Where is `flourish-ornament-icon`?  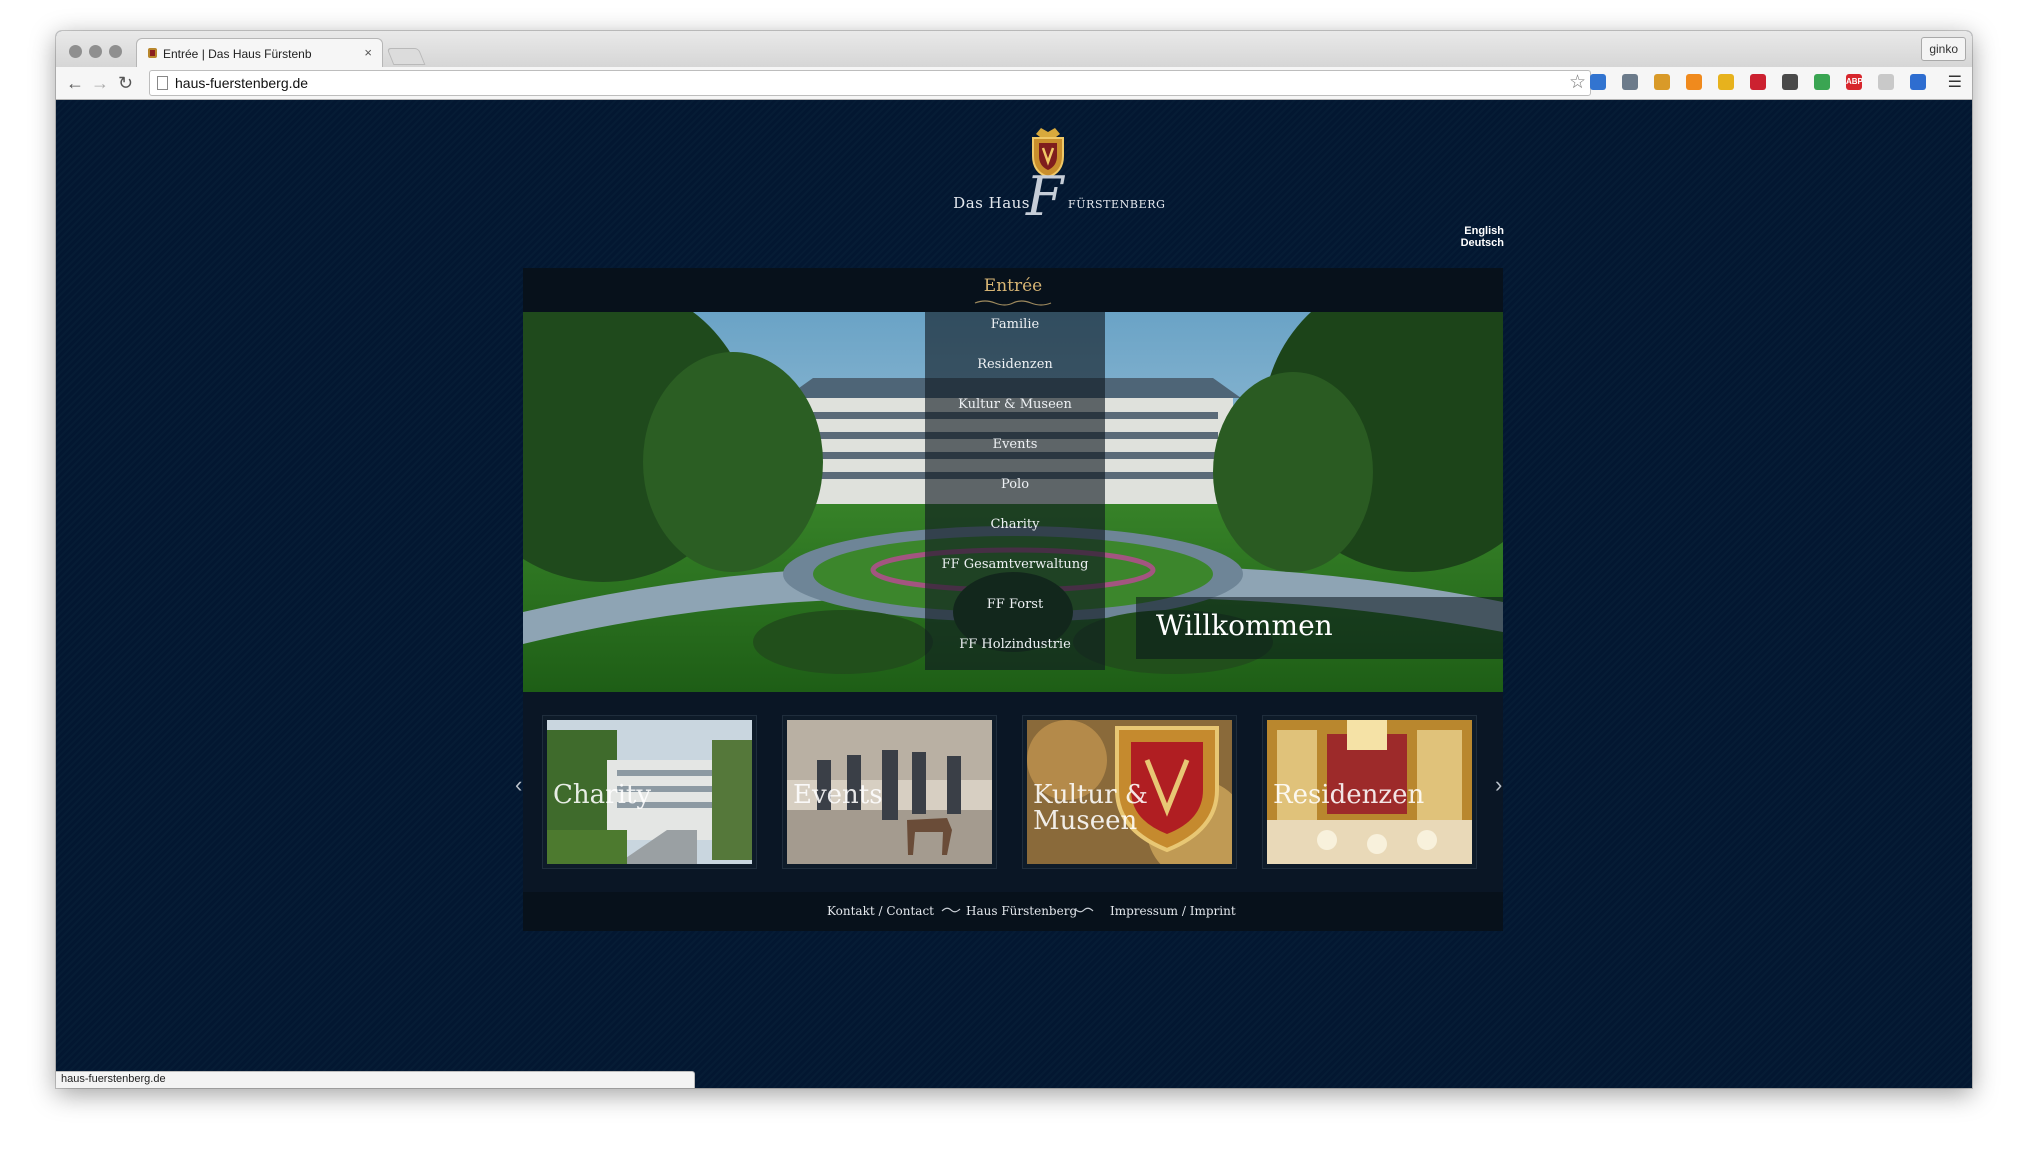 flourish-ornament-icon is located at coordinates (1013, 303).